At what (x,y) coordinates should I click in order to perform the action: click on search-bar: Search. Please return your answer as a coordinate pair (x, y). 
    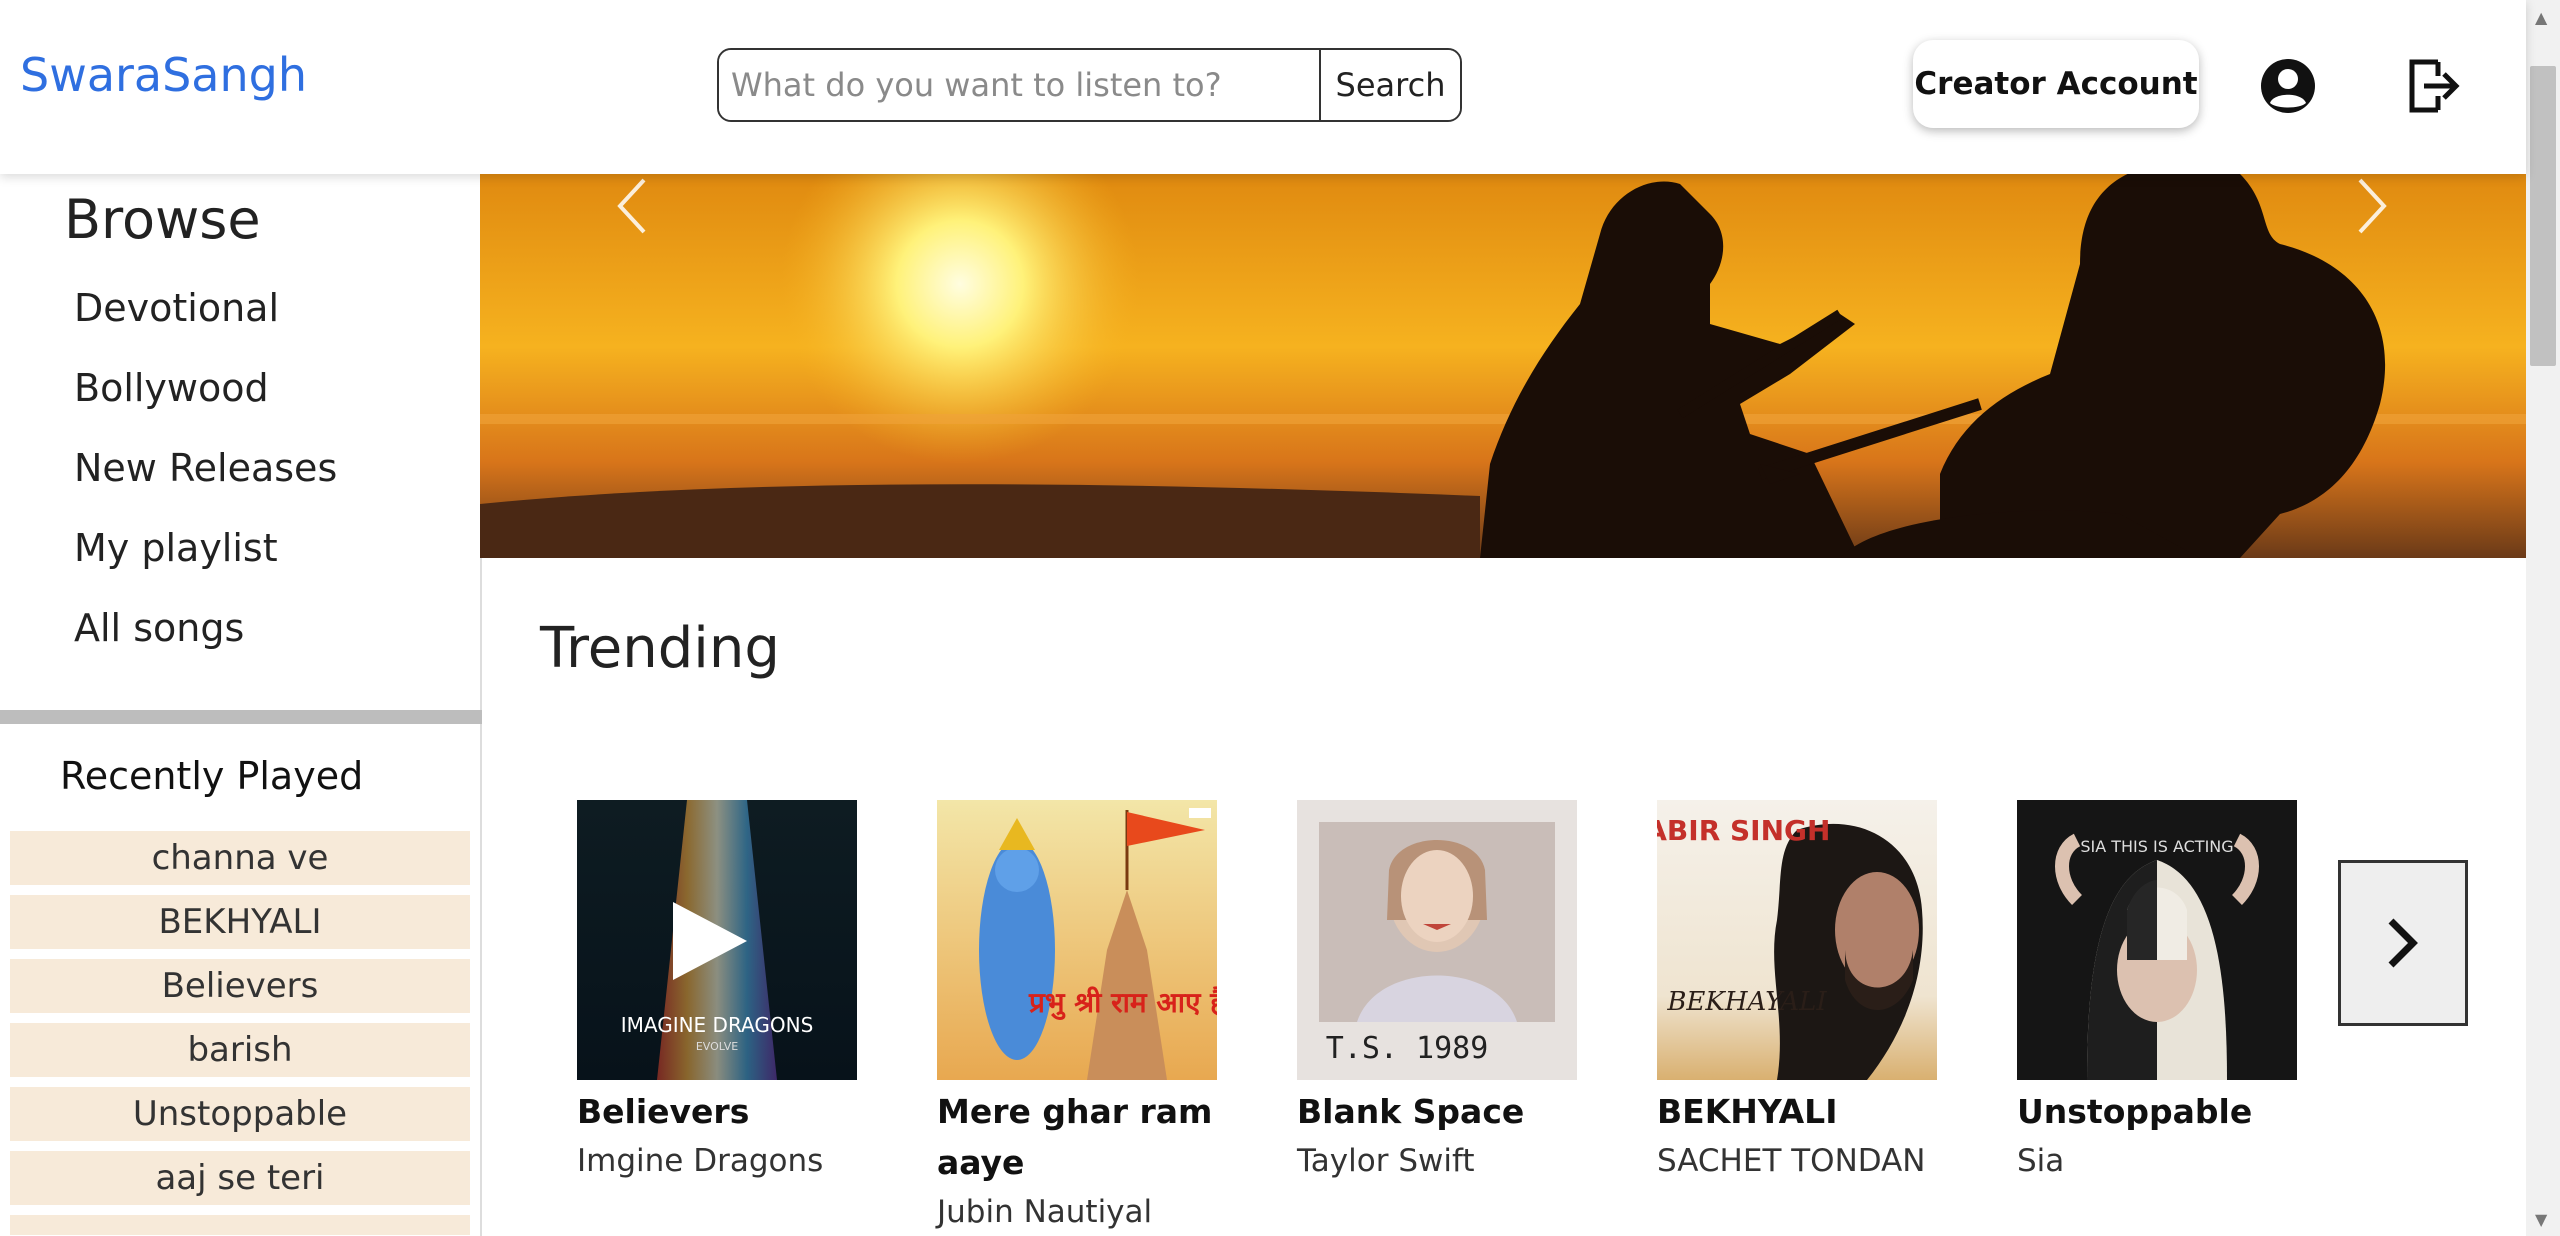
    Looking at the image, I should click on (1089, 85).